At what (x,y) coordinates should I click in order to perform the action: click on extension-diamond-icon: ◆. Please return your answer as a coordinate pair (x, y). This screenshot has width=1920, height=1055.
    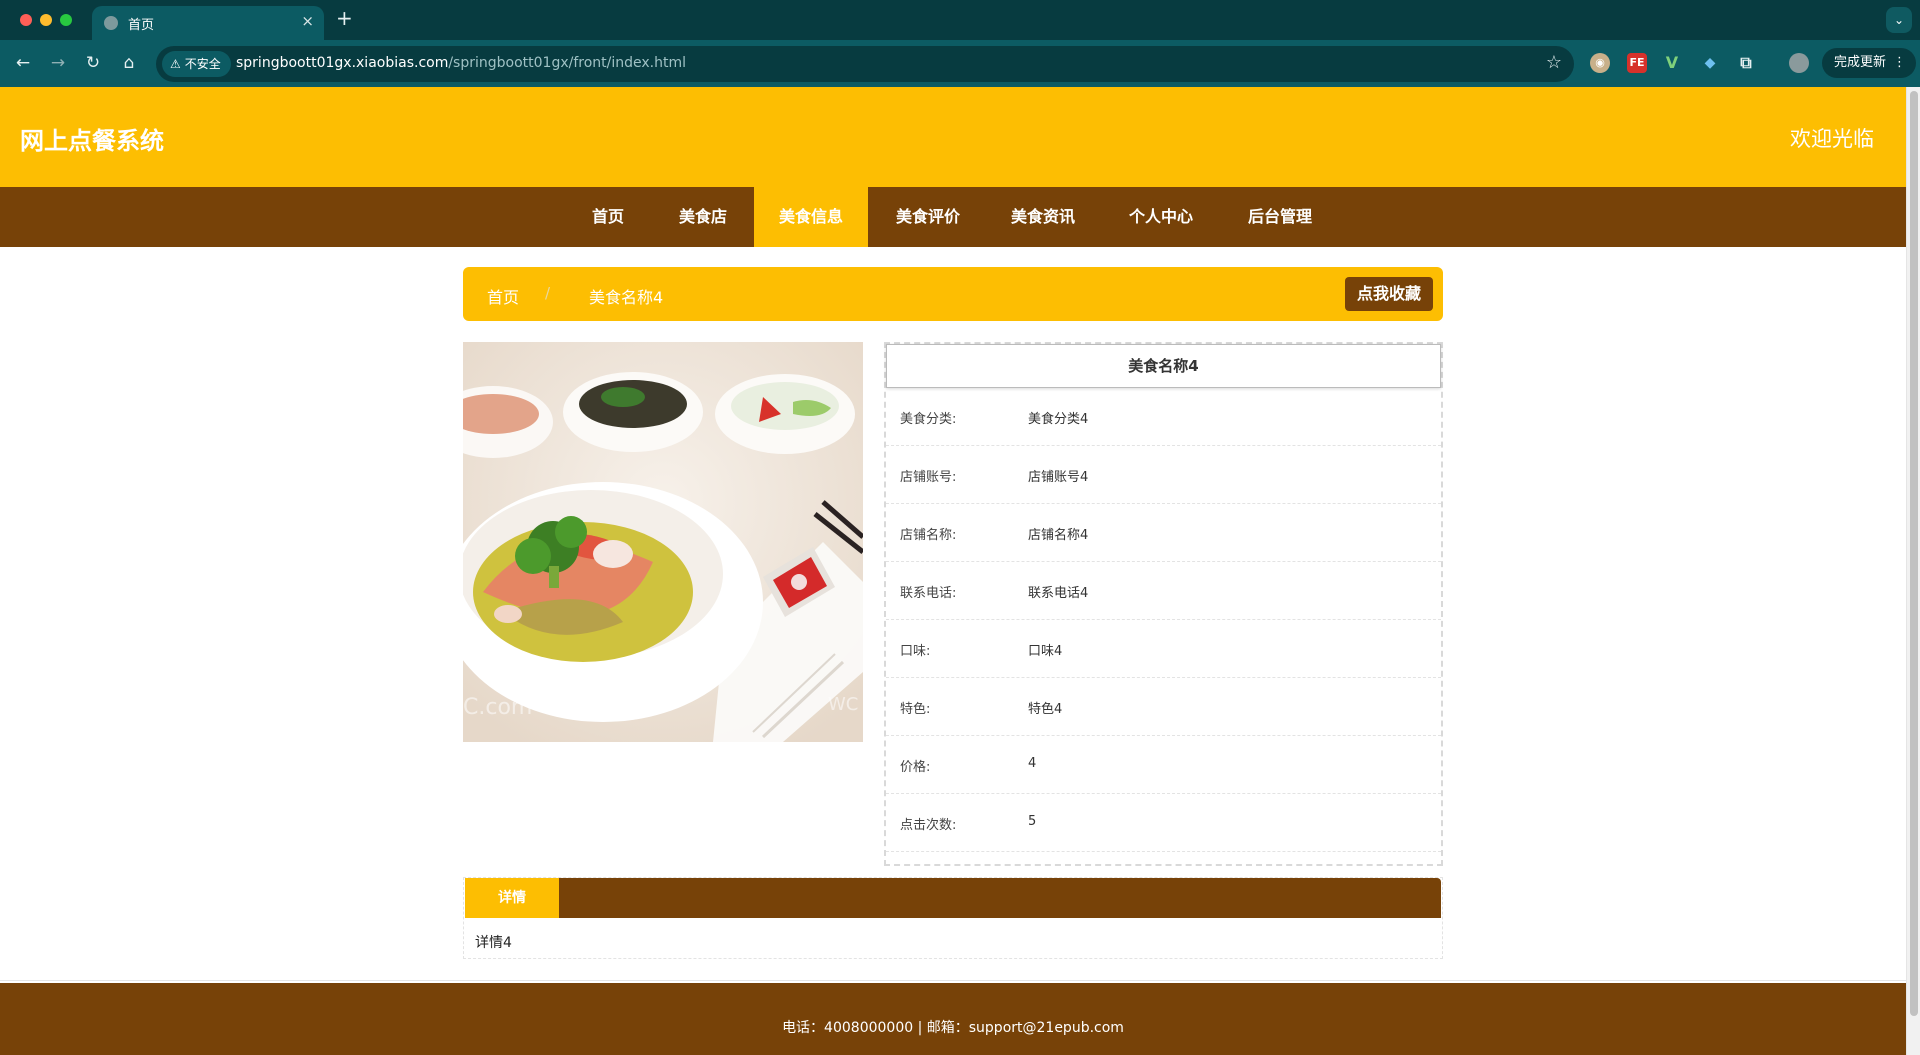
    Looking at the image, I should click on (1710, 63).